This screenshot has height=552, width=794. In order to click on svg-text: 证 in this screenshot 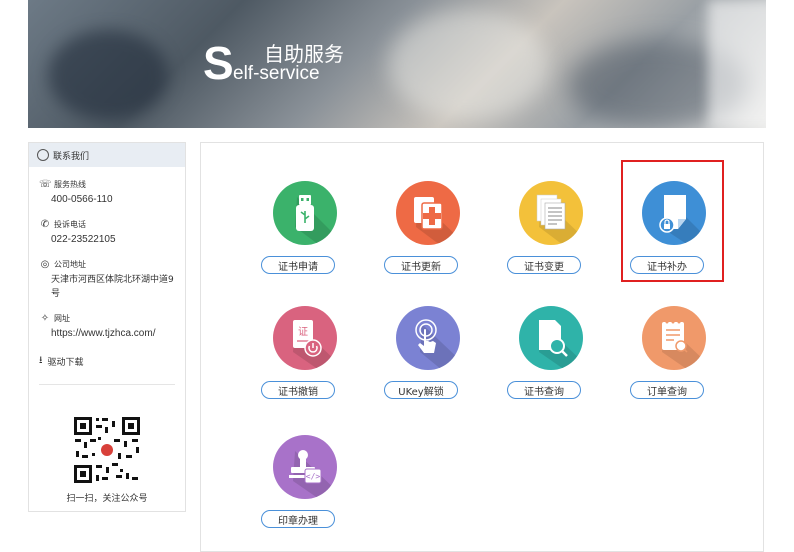, I will do `click(303, 332)`.